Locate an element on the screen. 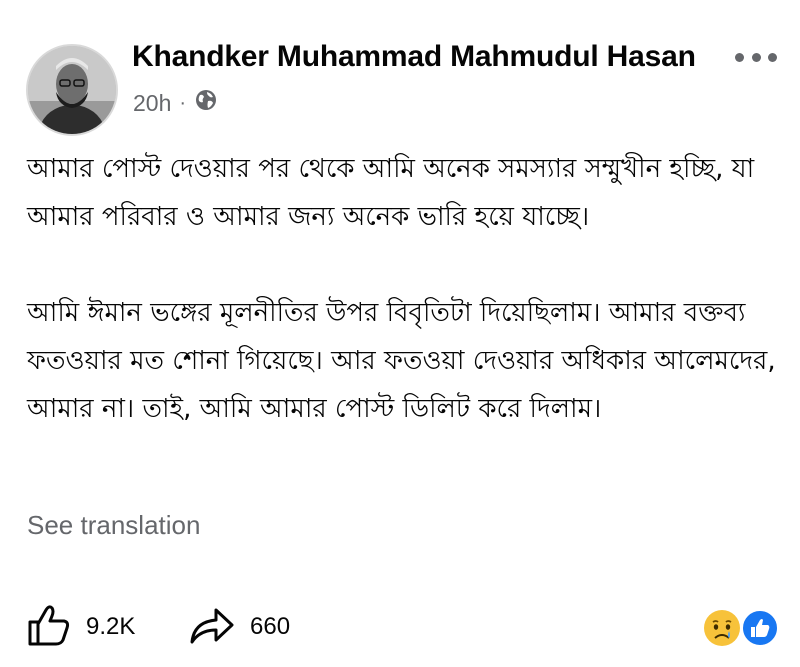 The width and height of the screenshot is (800, 667). thumbs-up-icon is located at coordinates (49, 627).